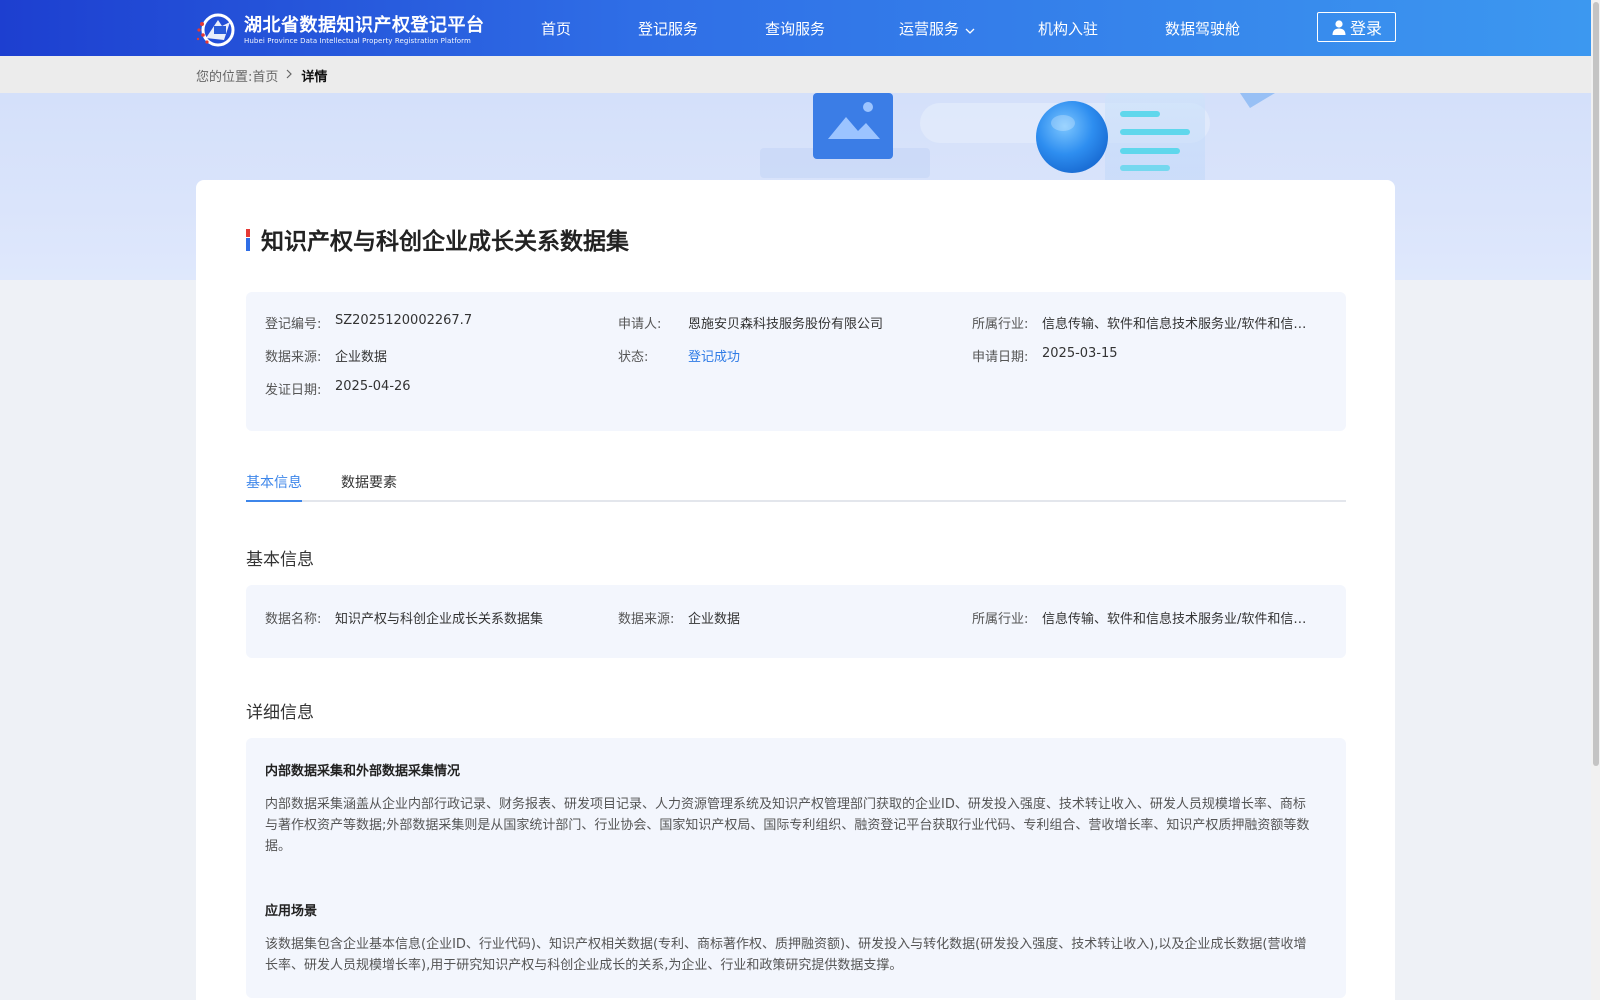 This screenshot has height=1000, width=1600. I want to click on login-label: 登录, so click(1365, 28).